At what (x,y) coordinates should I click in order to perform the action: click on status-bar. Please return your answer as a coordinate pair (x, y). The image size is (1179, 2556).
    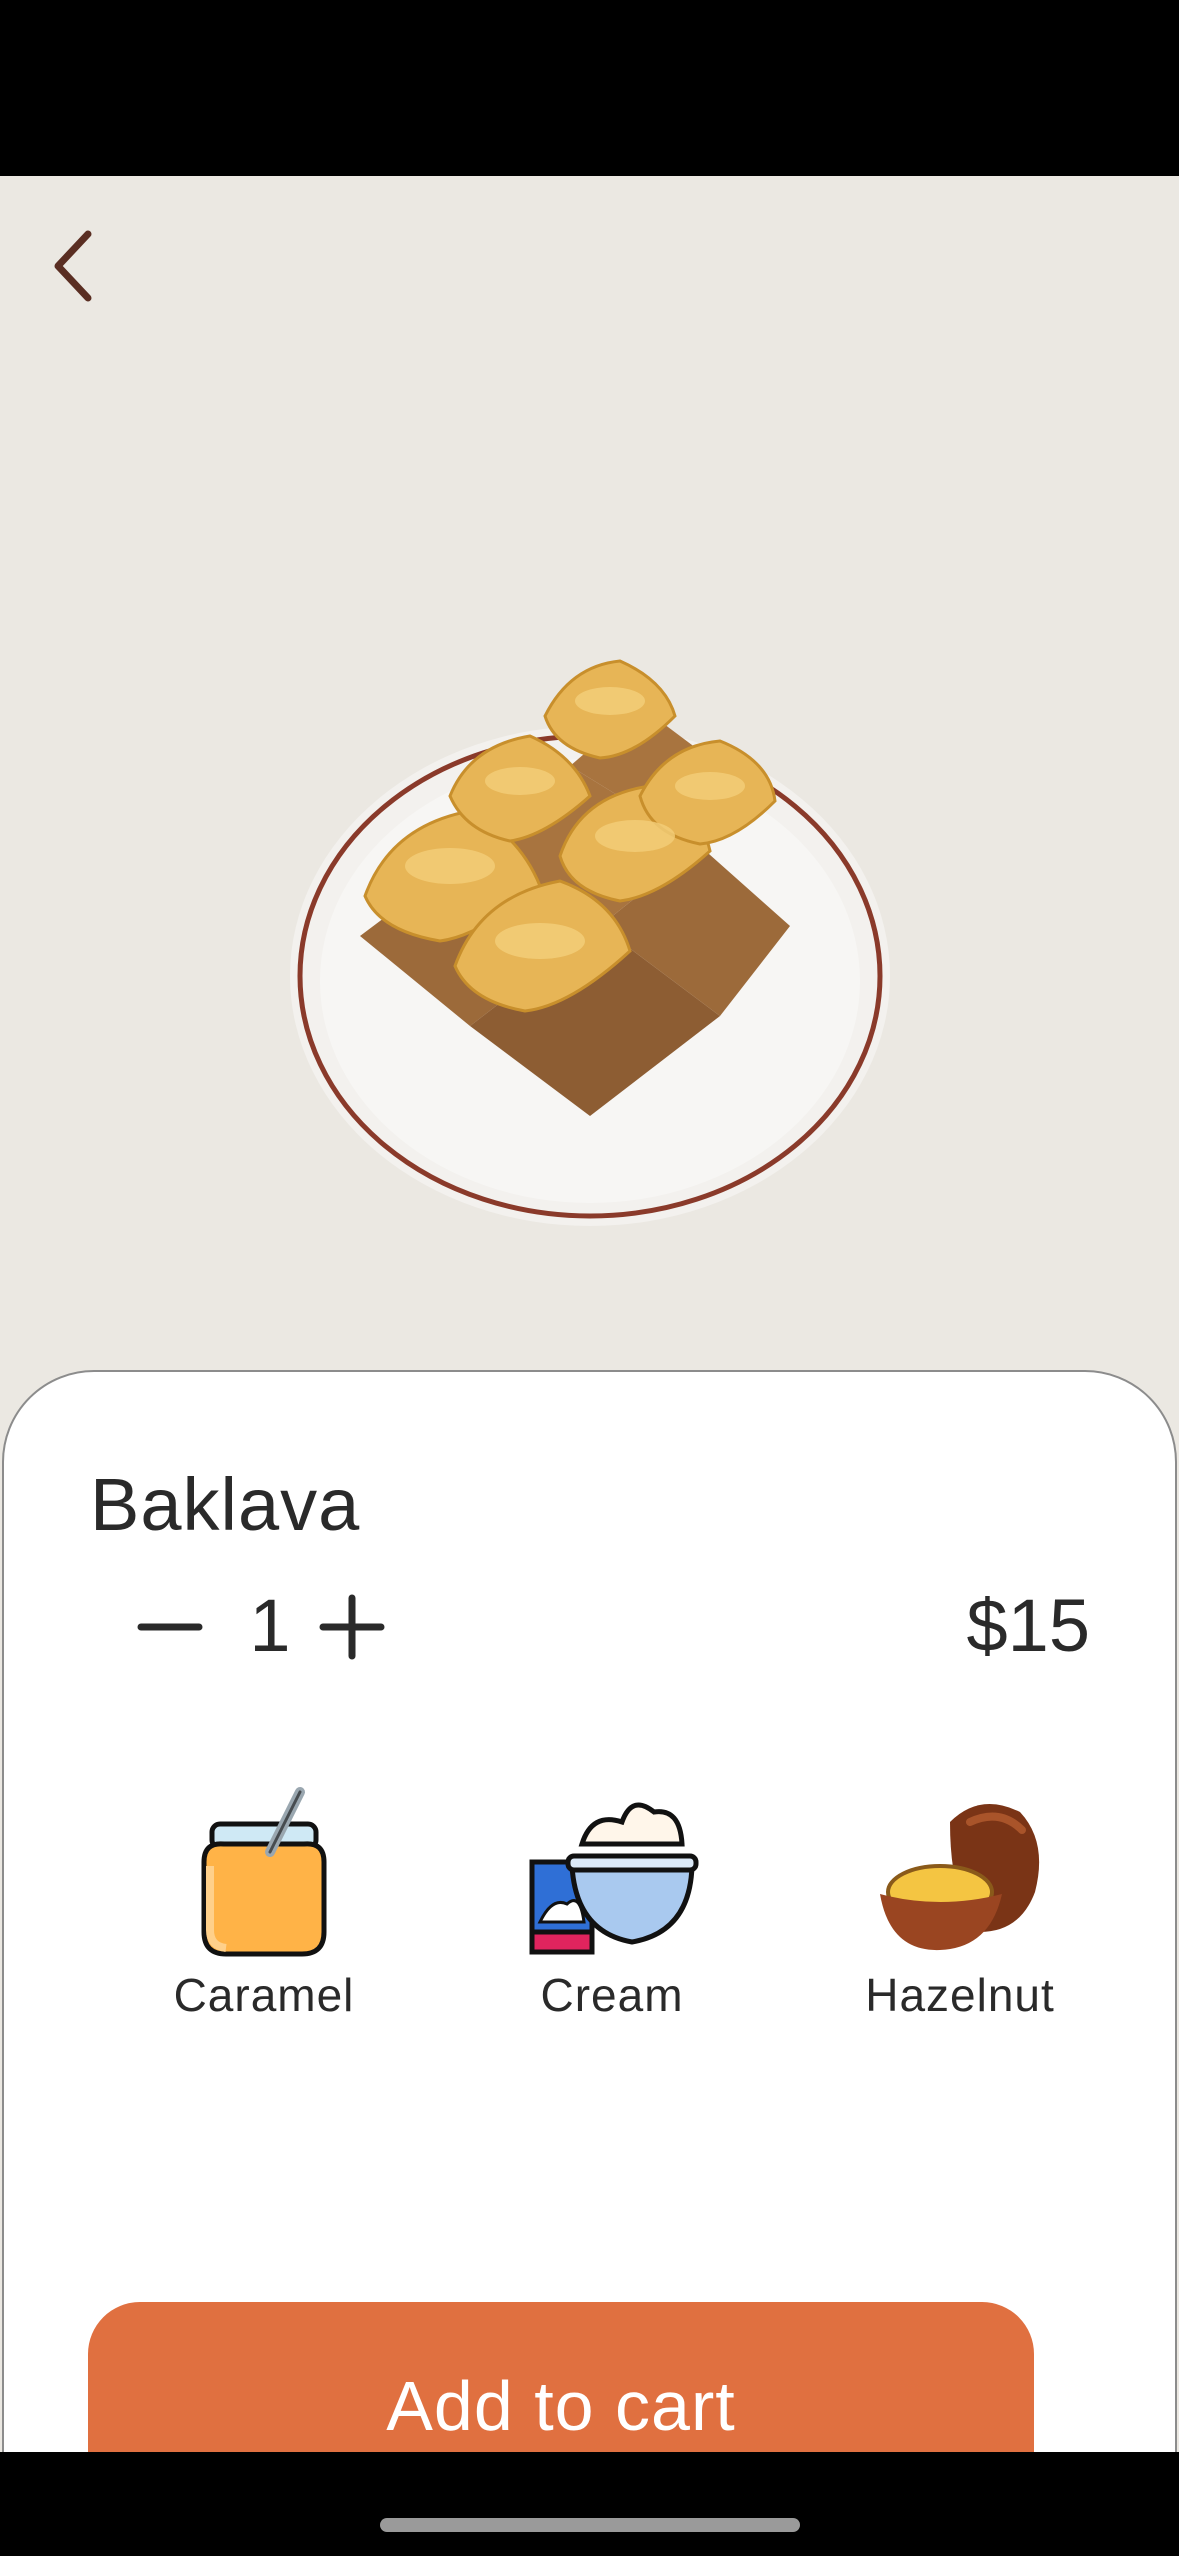
    Looking at the image, I should click on (589, 88).